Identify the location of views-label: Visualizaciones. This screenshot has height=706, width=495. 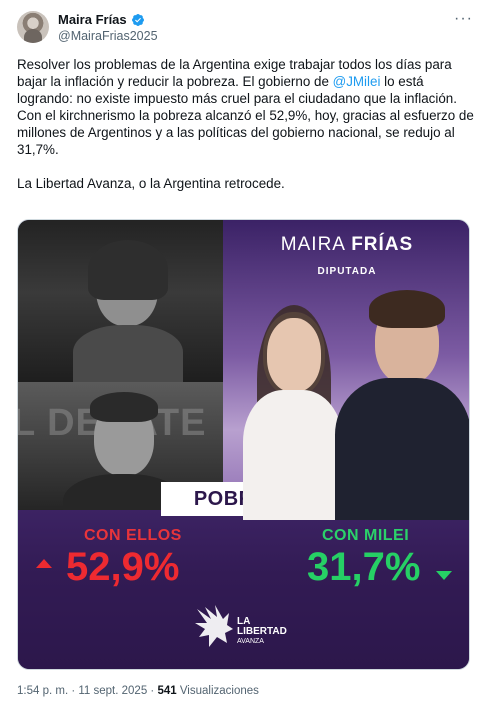
(219, 691).